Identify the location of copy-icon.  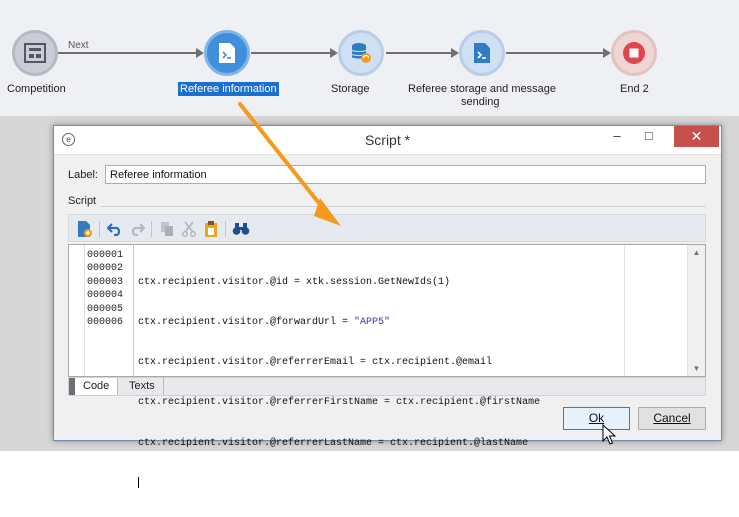
(167, 229).